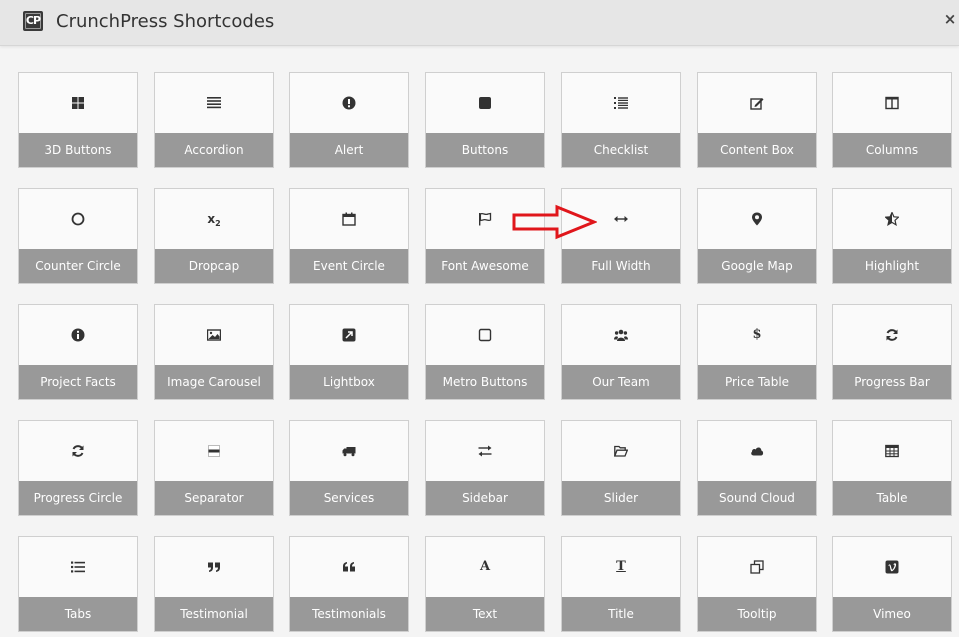 This screenshot has width=959, height=637. What do you see at coordinates (78, 266) in the screenshot?
I see `shortcode-label: Counter Circle` at bounding box center [78, 266].